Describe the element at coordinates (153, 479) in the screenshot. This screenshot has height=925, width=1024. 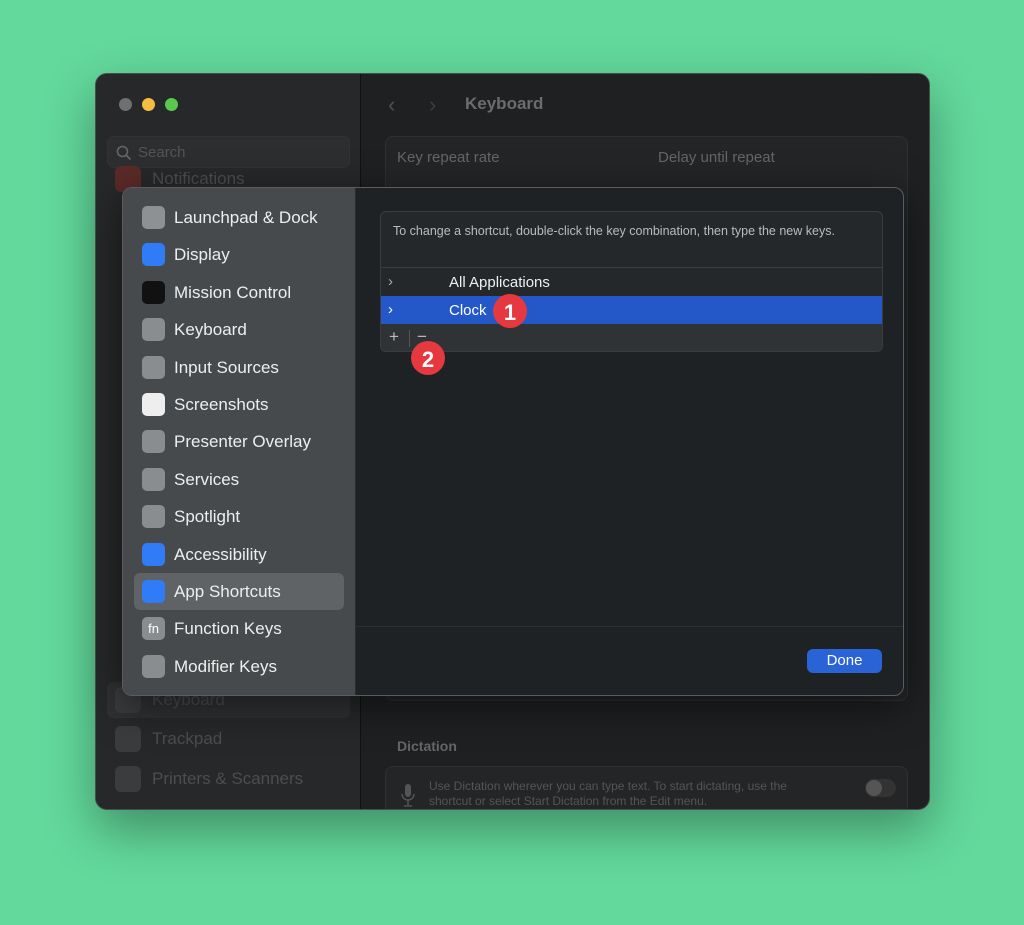
I see `gears-icon` at that location.